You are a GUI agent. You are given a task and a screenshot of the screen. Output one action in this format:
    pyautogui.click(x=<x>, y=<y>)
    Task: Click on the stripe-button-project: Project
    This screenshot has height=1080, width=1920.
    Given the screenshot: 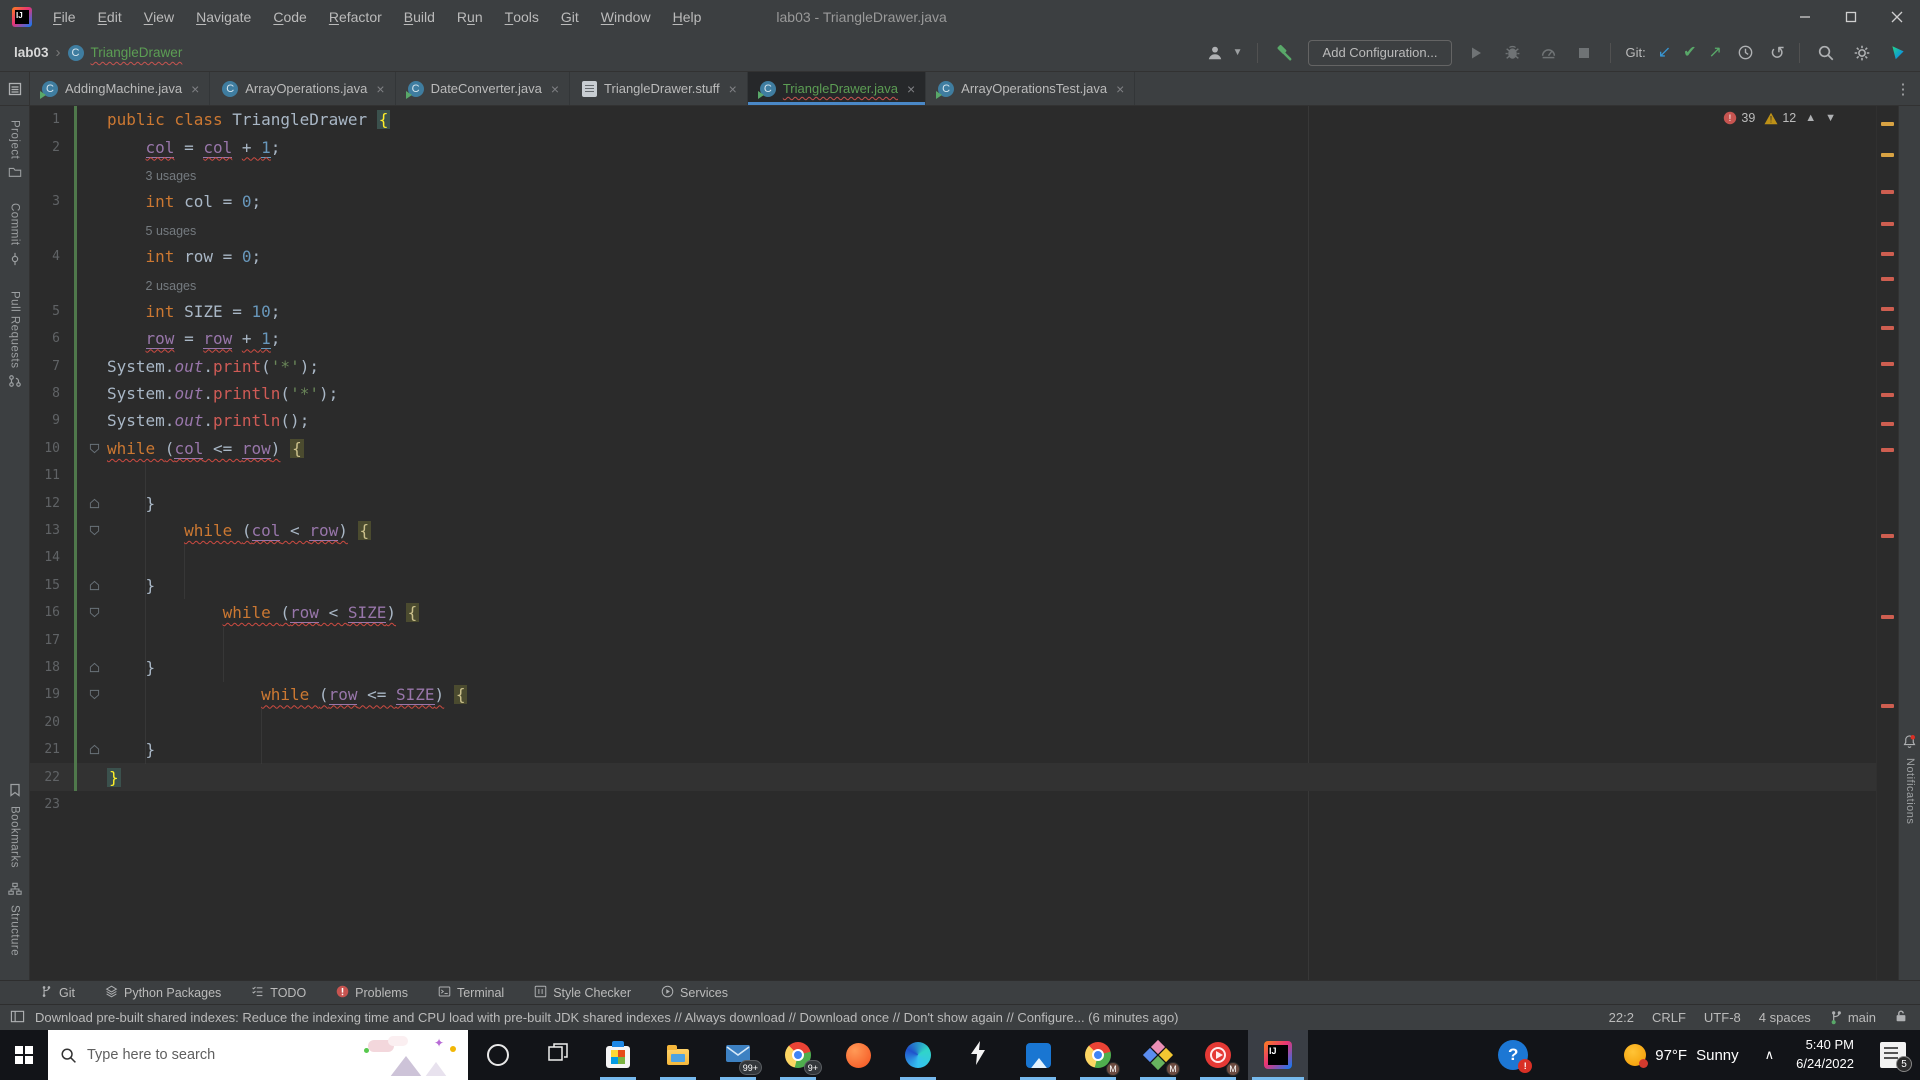 What is the action you would take?
    pyautogui.click(x=15, y=150)
    